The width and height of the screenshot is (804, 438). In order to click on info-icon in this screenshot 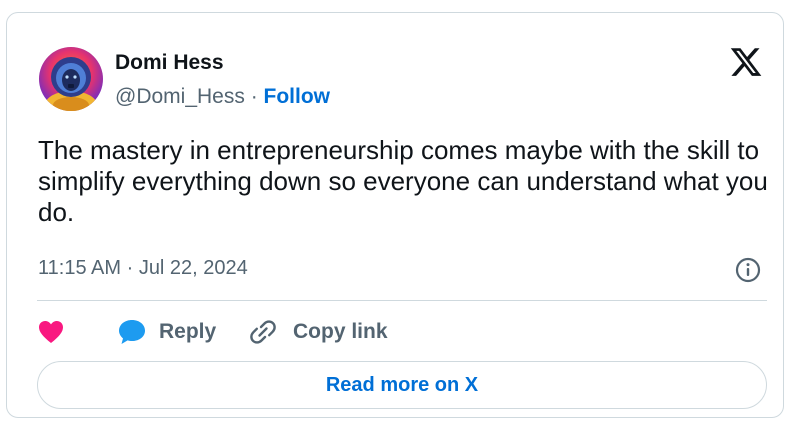, I will do `click(748, 270)`.